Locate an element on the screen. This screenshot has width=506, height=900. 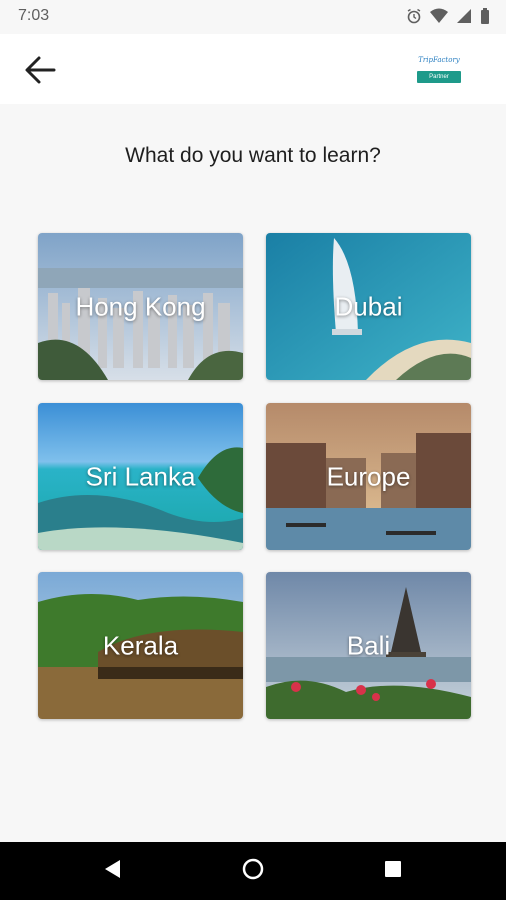
nav-home-icon is located at coordinates (253, 871).